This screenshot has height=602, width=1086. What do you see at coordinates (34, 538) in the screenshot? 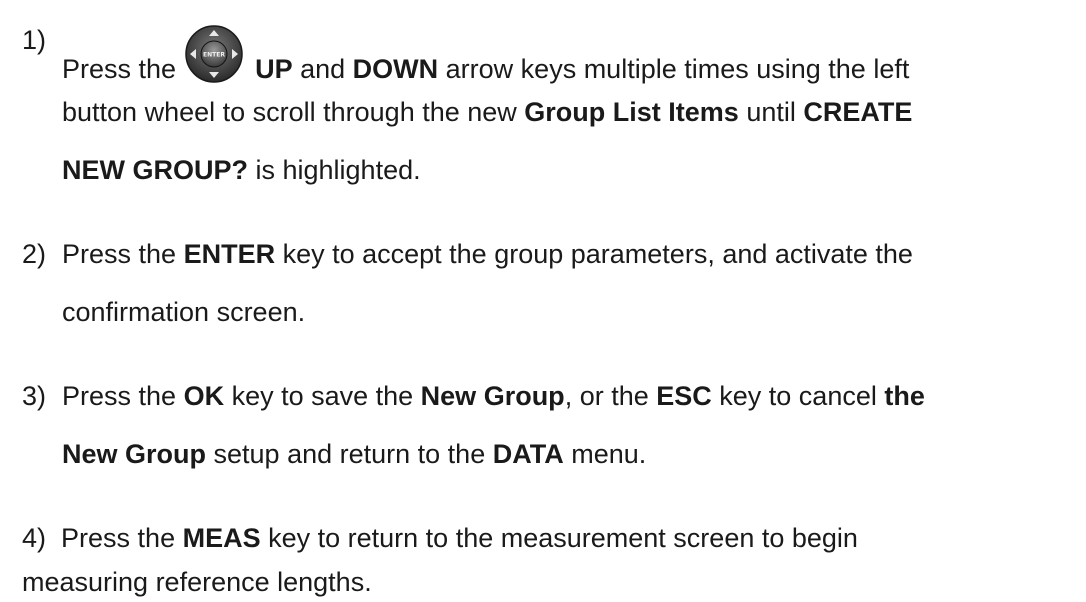
I see `step-number: 4)` at bounding box center [34, 538].